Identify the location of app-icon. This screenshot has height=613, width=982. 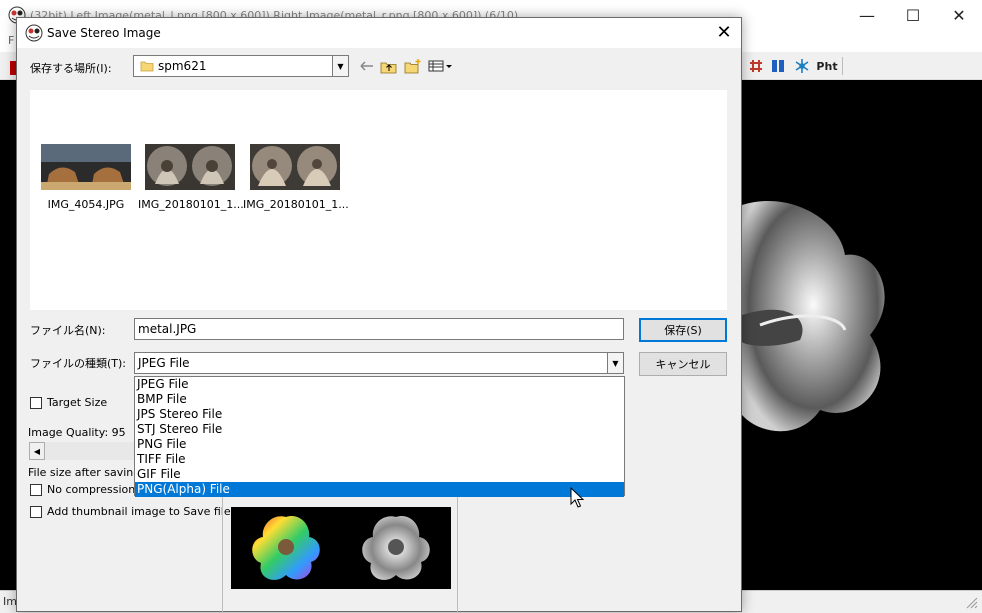
(34, 33).